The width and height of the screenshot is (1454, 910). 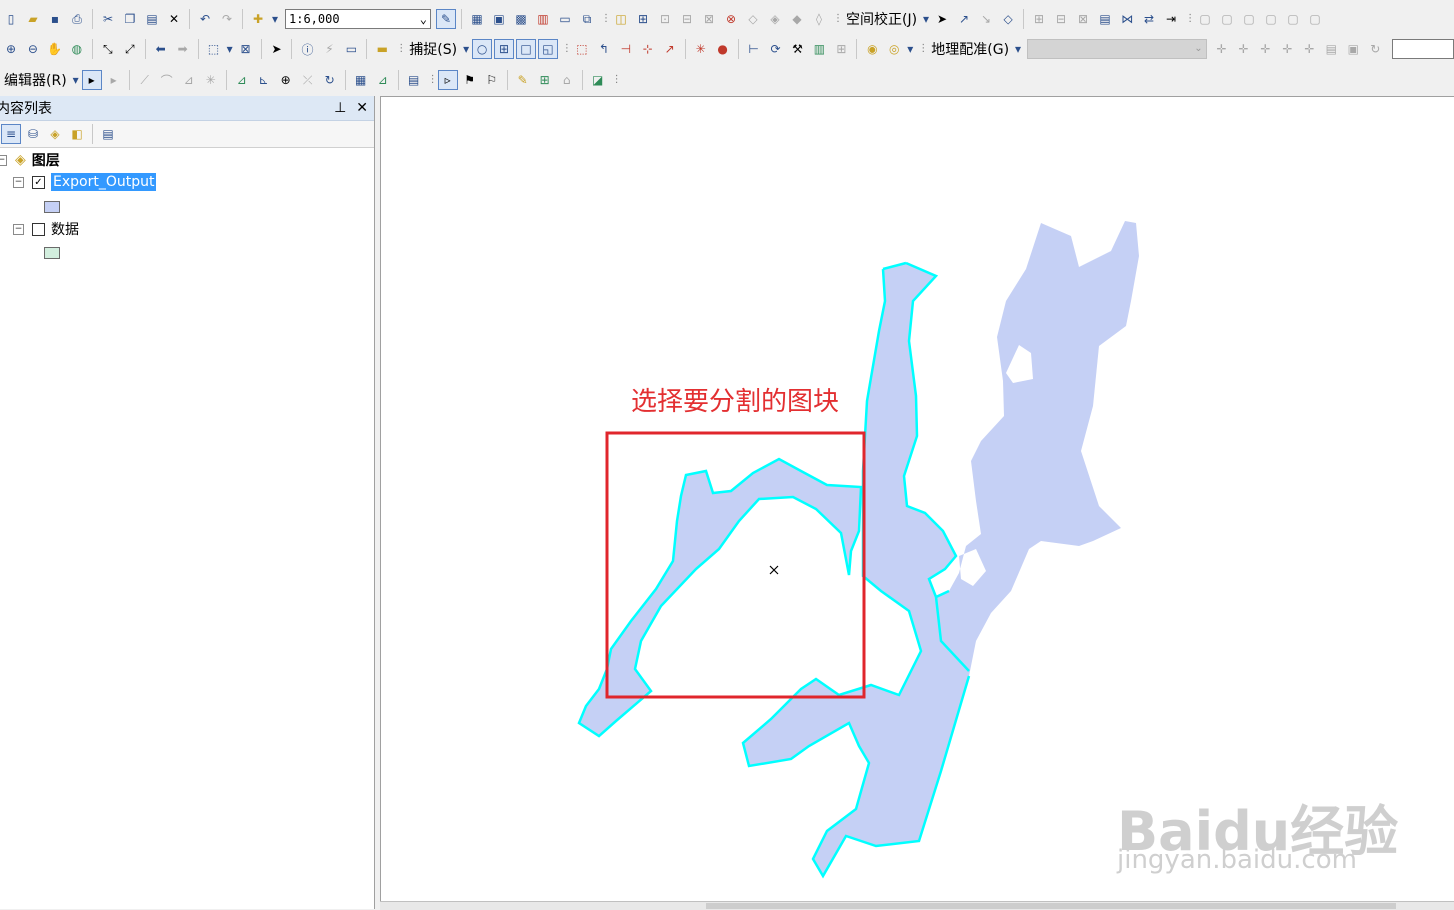 I want to click on georef-tool-6-icon: ▤, so click(x=1331, y=49).